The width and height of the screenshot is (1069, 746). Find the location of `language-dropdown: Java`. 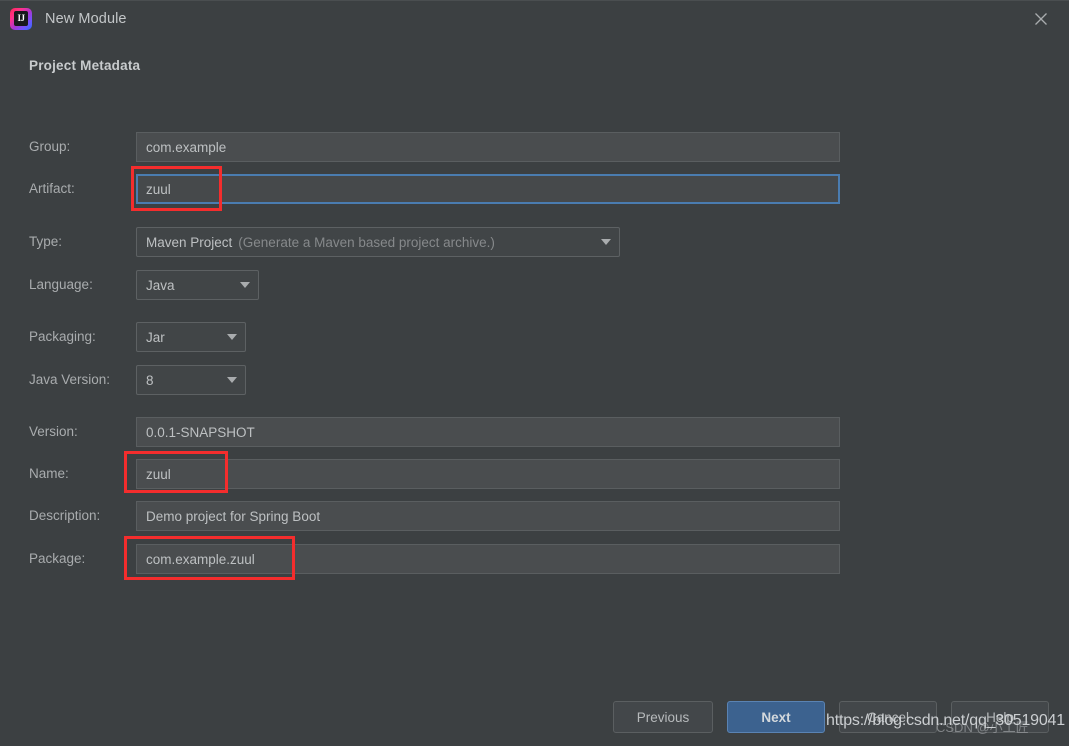

language-dropdown: Java is located at coordinates (197, 285).